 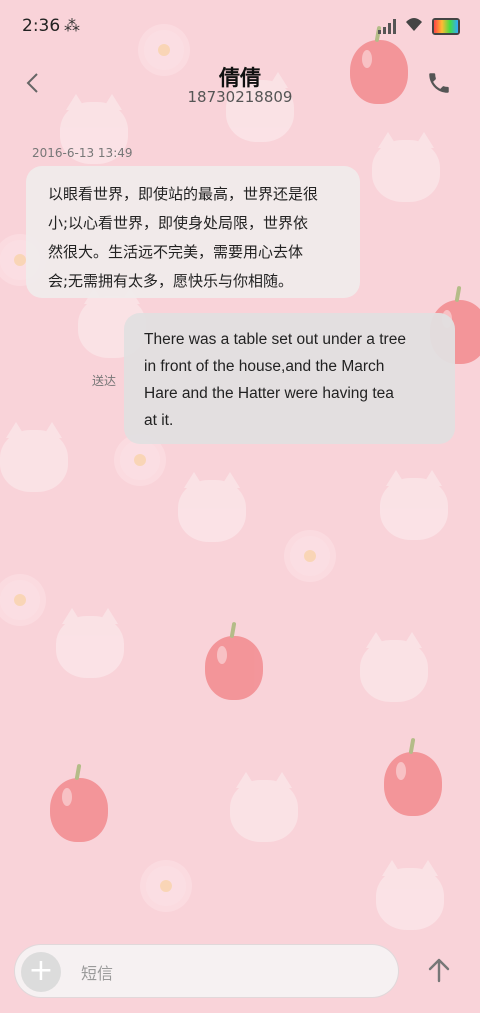 I want to click on message-line: at it., so click(x=159, y=420).